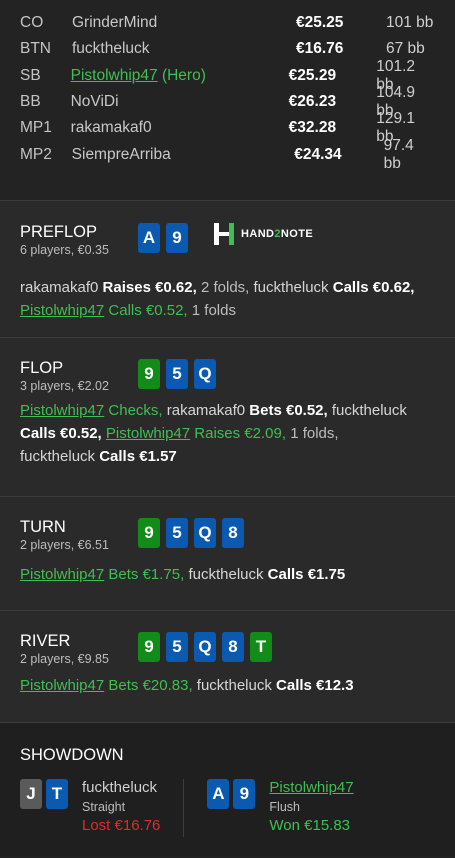 Image resolution: width=455 pixels, height=858 pixels. What do you see at coordinates (320, 23) in the screenshot?
I see `player-stack: €25.25` at bounding box center [320, 23].